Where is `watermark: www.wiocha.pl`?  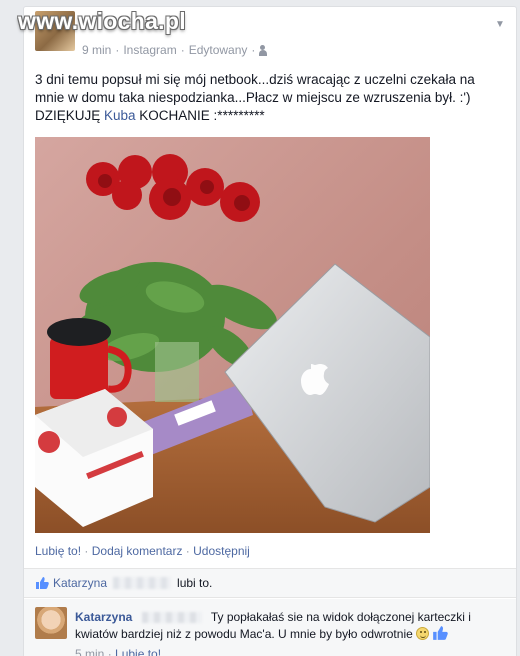 watermark: www.wiocha.pl is located at coordinates (102, 21).